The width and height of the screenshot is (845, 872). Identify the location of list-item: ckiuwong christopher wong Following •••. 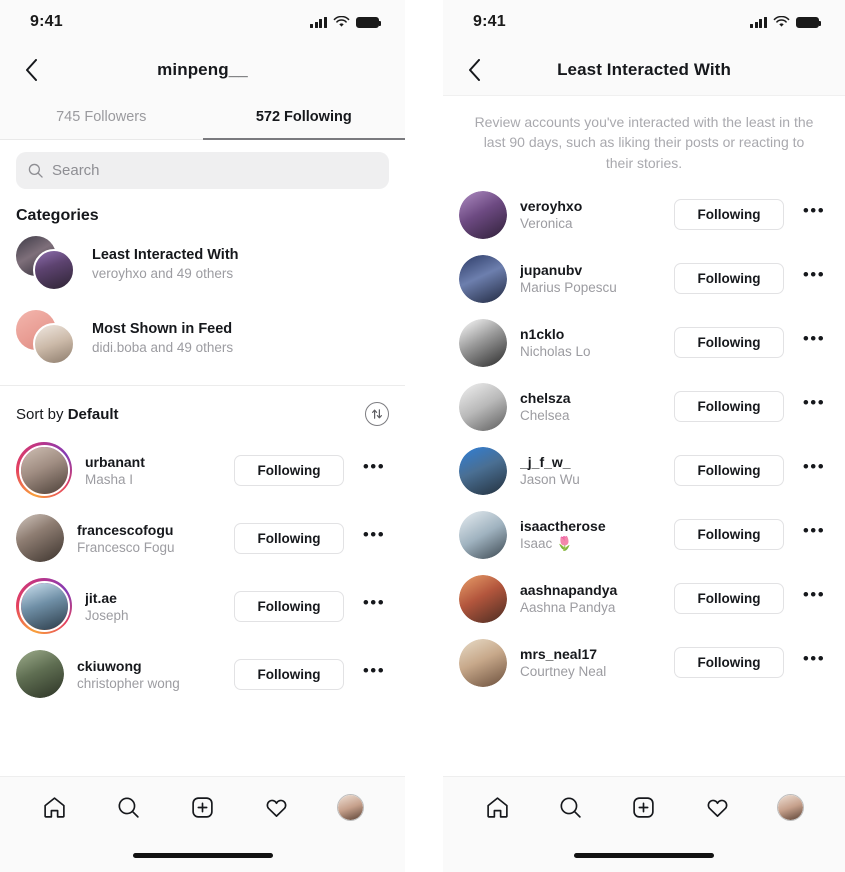
(202, 674).